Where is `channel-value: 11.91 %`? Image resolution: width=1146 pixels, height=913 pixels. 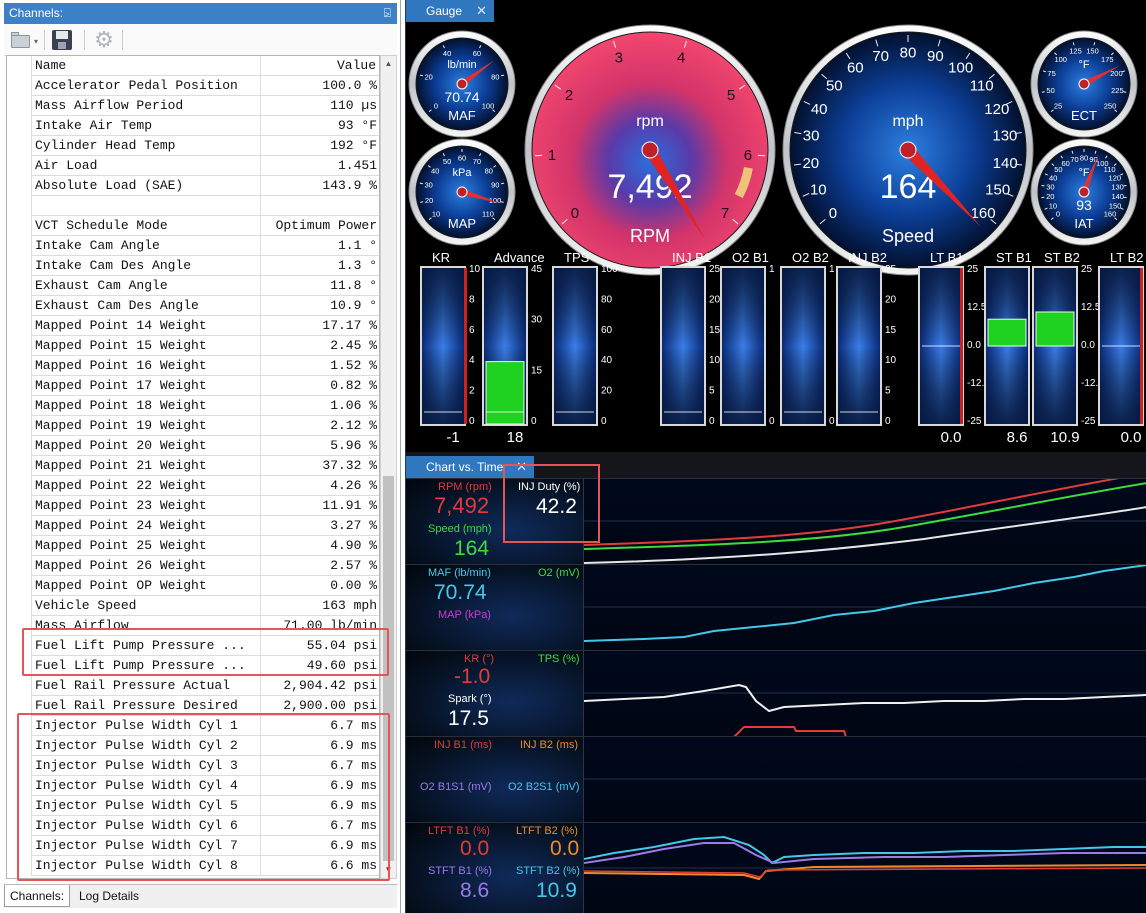
channel-value: 11.91 % is located at coordinates (349, 505).